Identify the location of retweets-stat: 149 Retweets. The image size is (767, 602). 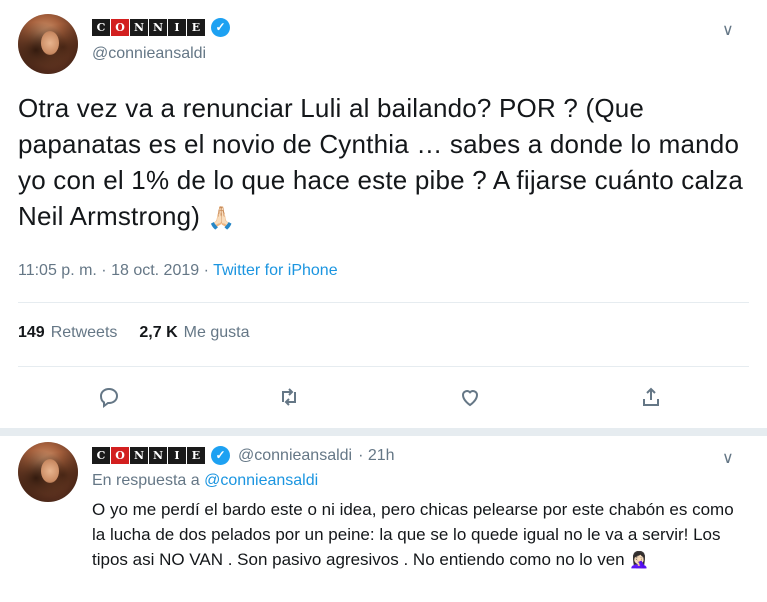
(67, 333).